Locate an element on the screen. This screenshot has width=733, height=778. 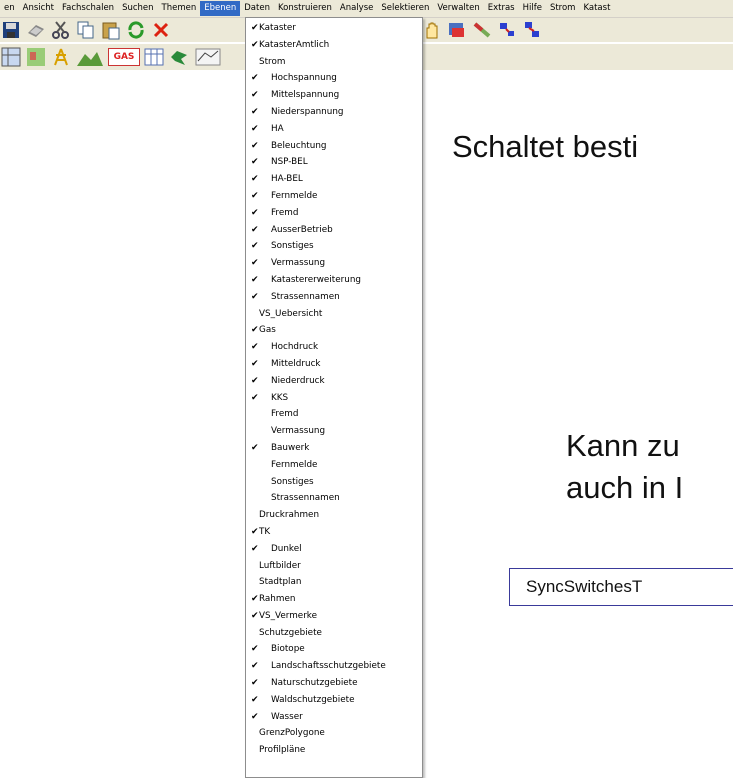
menu-item-dunkel: ✔ Dunkel is located at coordinates (334, 549).